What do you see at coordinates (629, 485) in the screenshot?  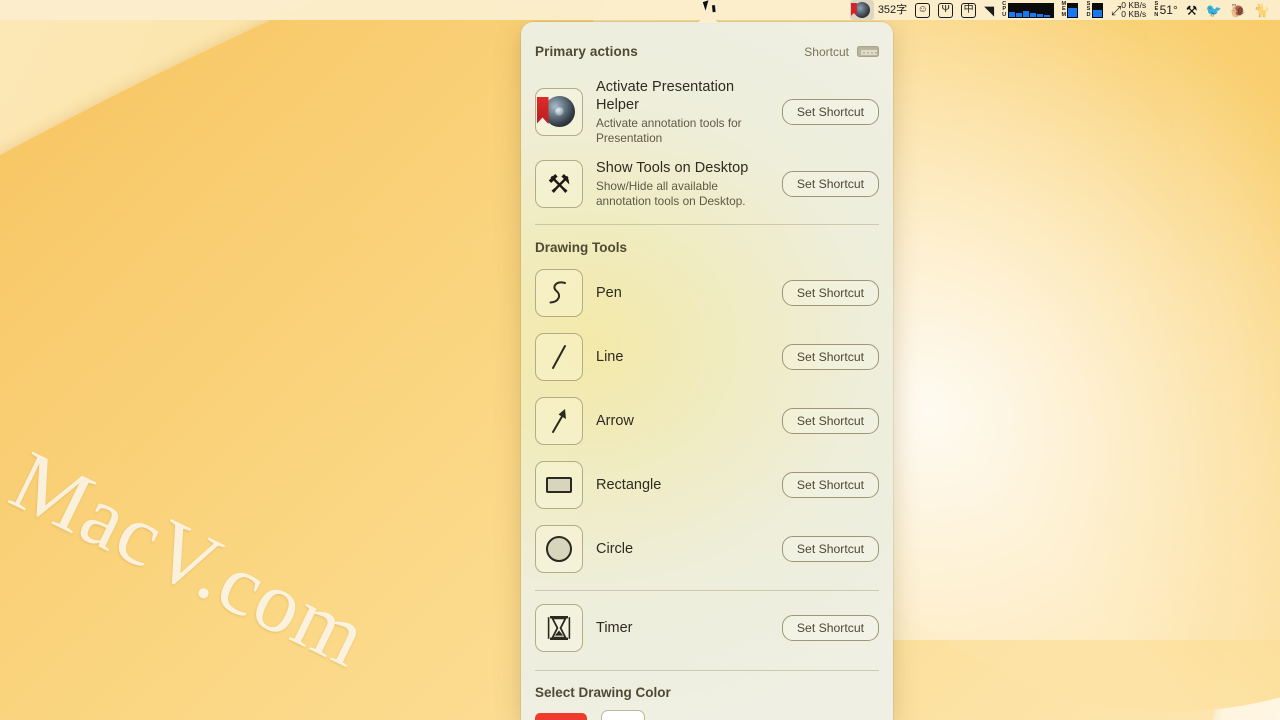 I see `tool-label: Rectangle` at bounding box center [629, 485].